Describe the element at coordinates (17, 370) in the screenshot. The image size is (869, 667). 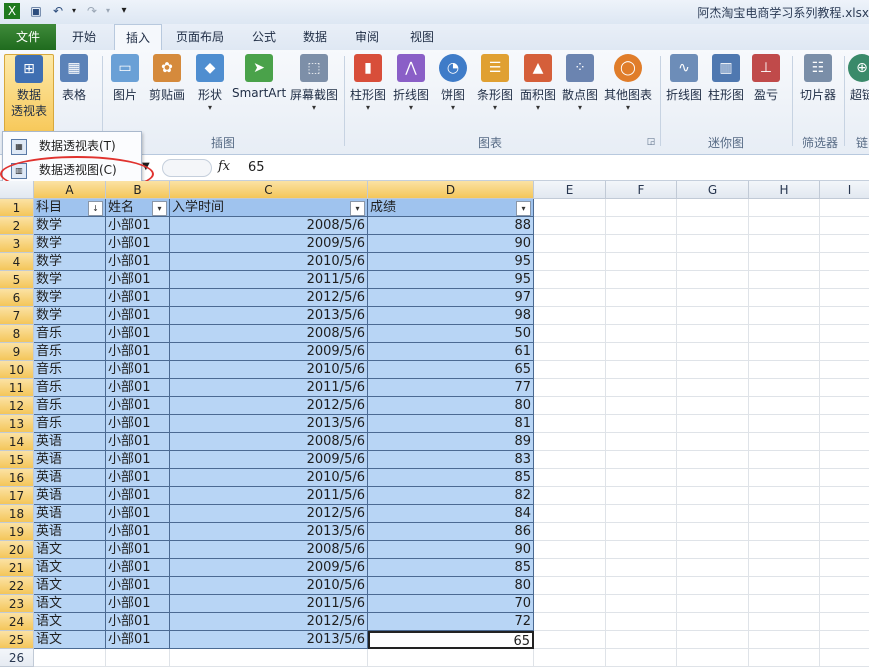
I see `row-header: 10` at that location.